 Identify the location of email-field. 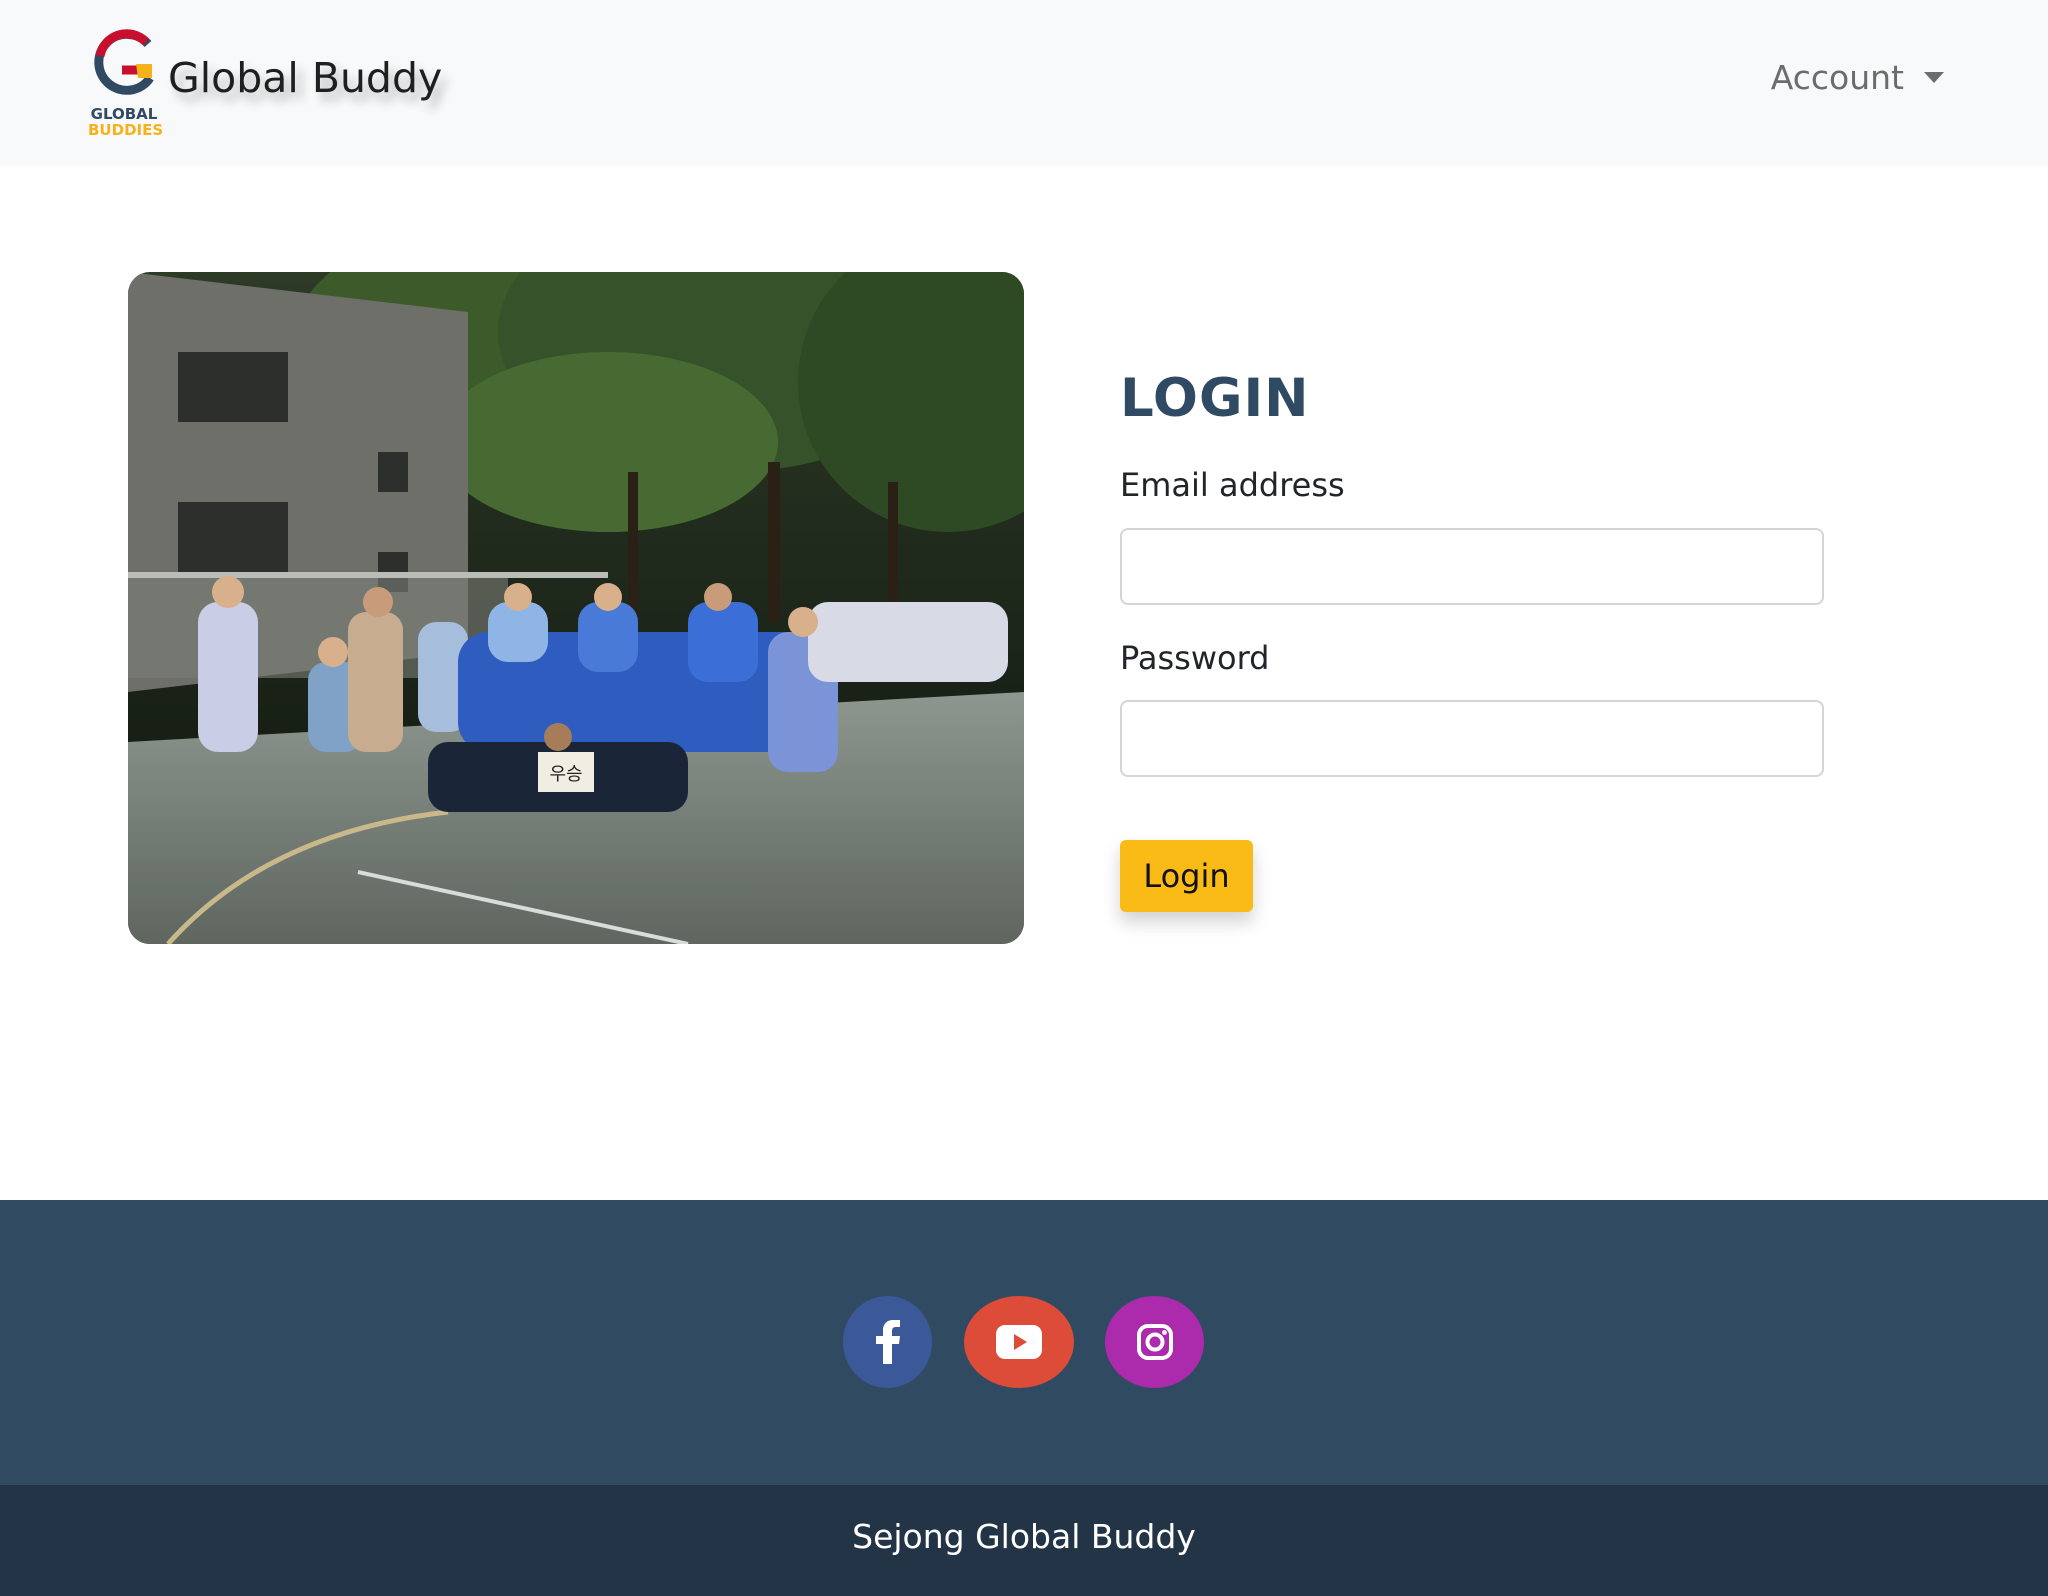
(1472, 566).